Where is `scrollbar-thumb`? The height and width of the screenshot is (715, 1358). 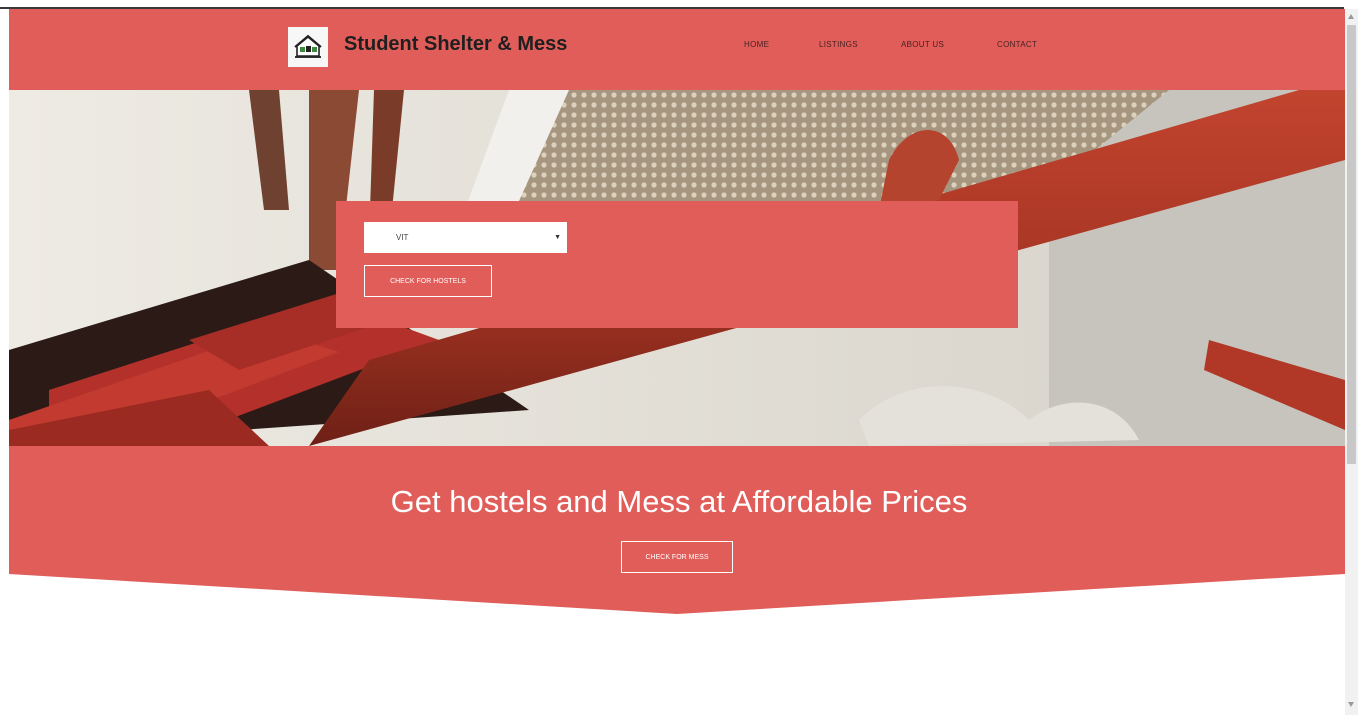 scrollbar-thumb is located at coordinates (1351, 244).